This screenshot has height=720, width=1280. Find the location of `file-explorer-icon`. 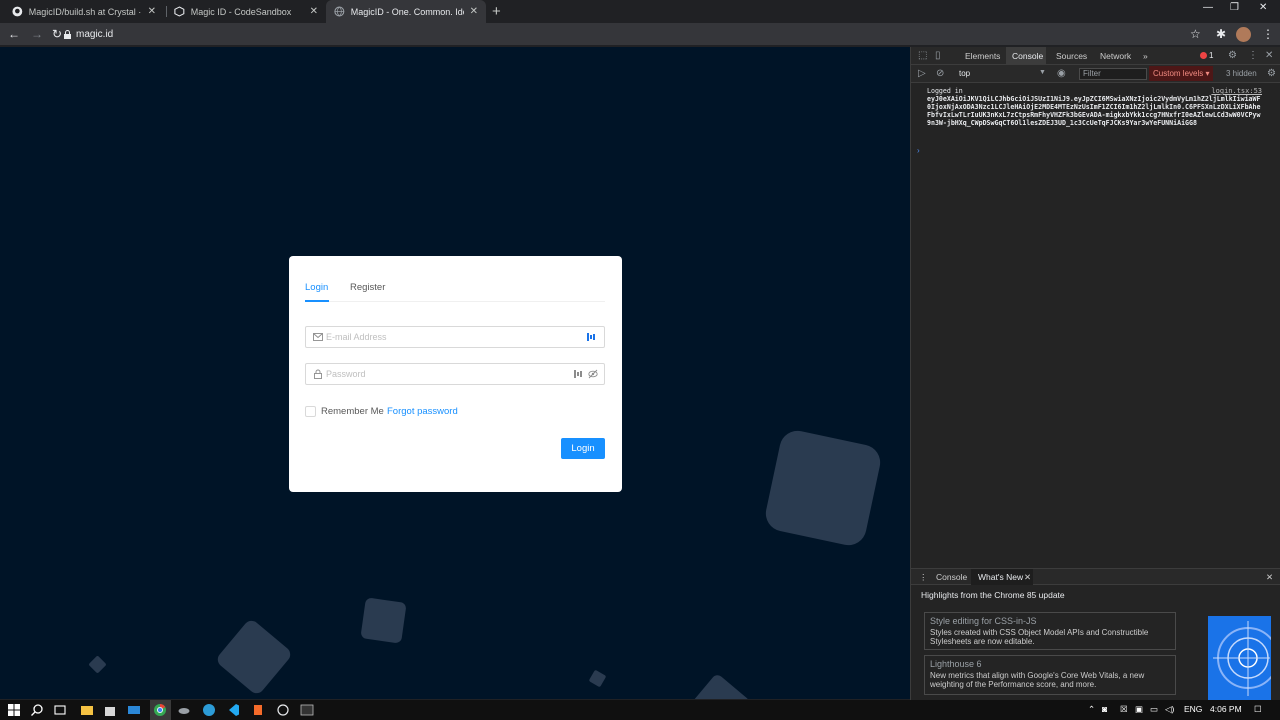

file-explorer-icon is located at coordinates (87, 710).